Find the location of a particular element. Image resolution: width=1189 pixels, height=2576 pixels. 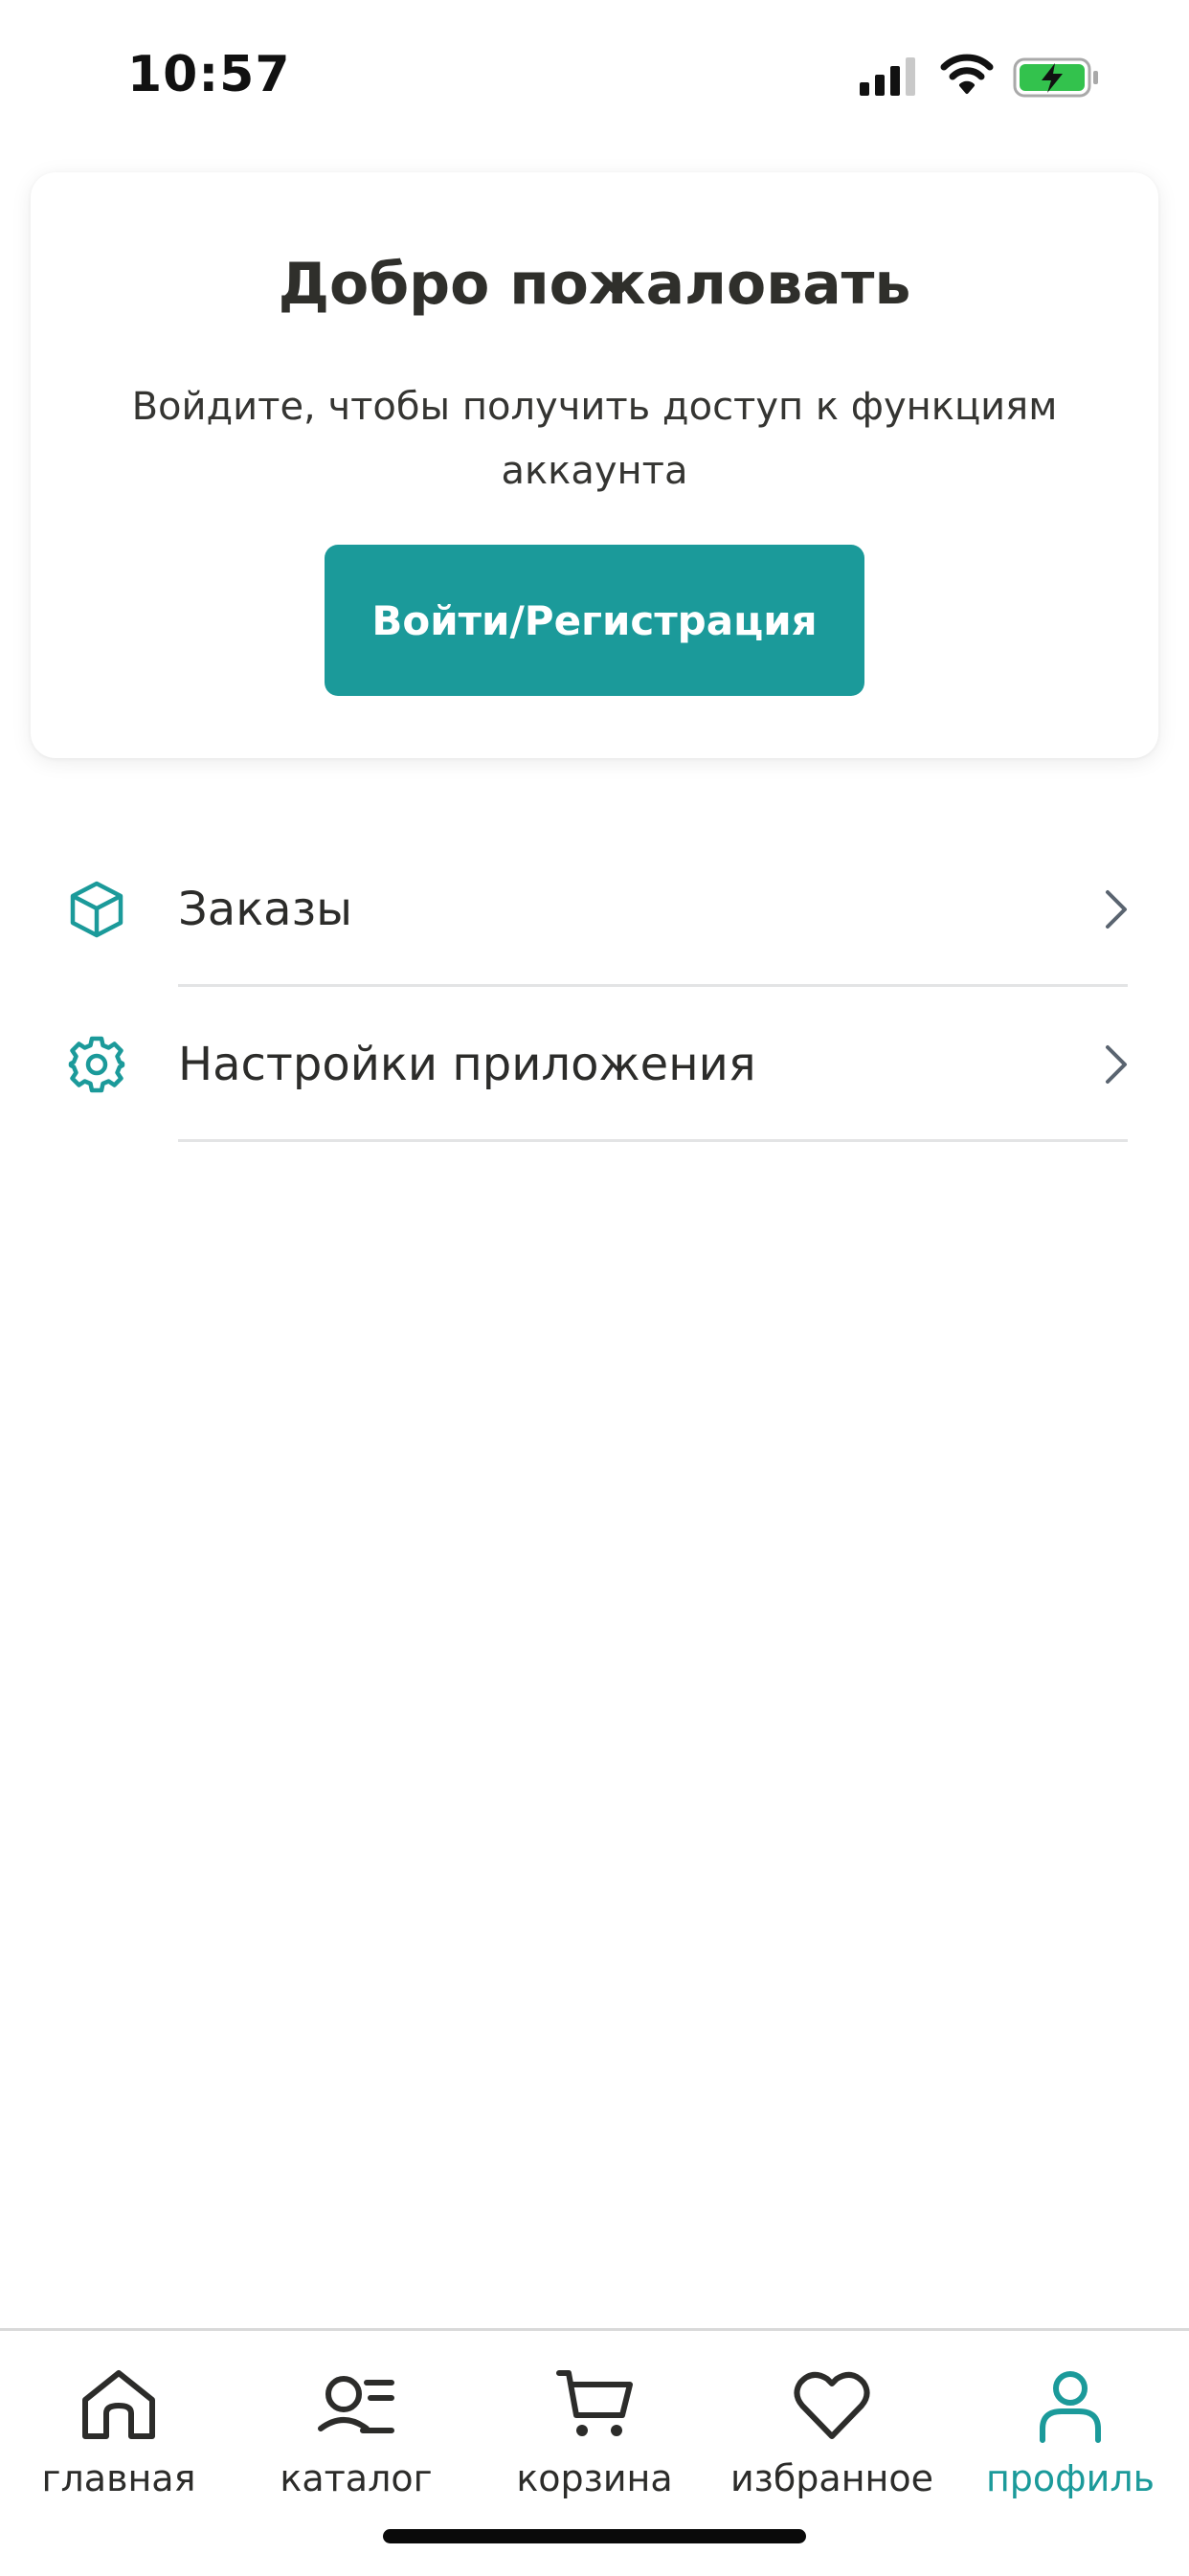

status-icons is located at coordinates (984, 79).